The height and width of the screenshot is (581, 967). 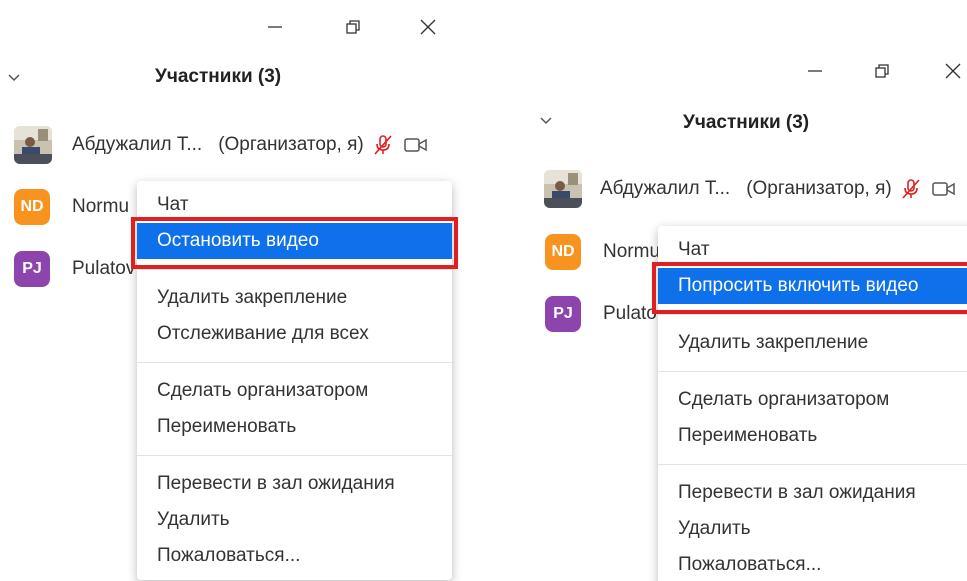 What do you see at coordinates (630, 313) in the screenshot?
I see `participant-name: Pulato` at bounding box center [630, 313].